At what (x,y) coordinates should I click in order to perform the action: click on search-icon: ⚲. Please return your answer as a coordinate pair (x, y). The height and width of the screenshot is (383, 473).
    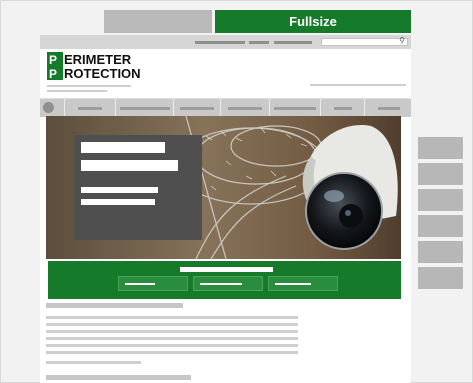
    Looking at the image, I should click on (402, 40).